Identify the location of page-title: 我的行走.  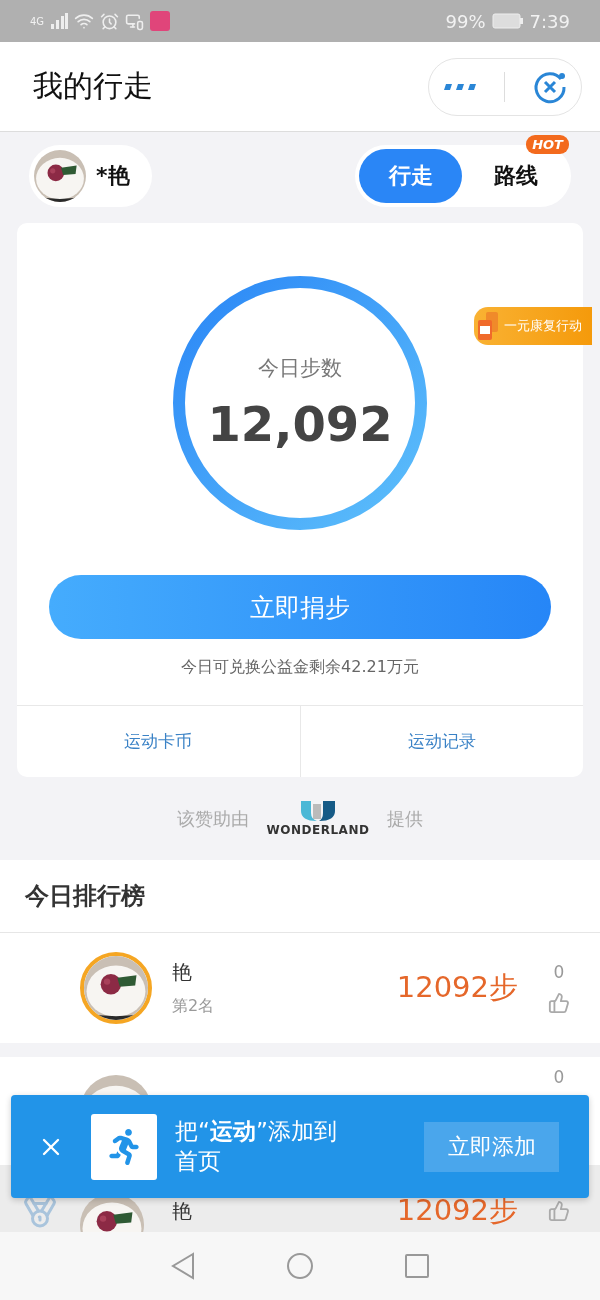
(93, 86).